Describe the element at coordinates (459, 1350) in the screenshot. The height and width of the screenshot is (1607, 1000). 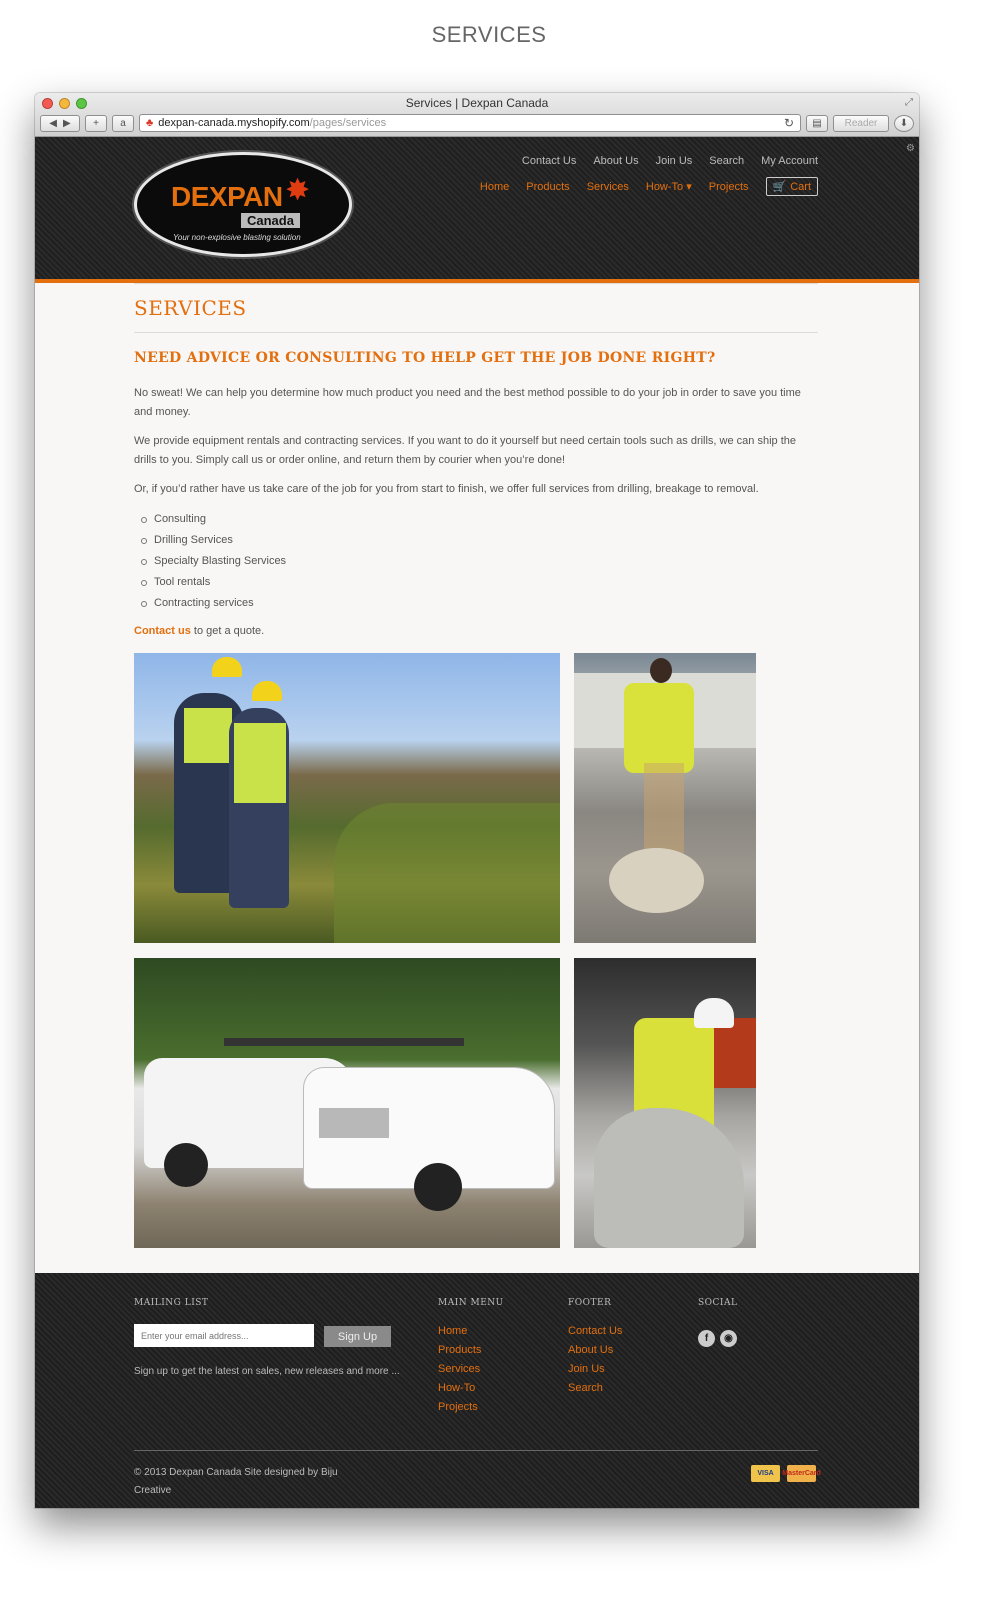
I see `footer-link-products: Products` at that location.